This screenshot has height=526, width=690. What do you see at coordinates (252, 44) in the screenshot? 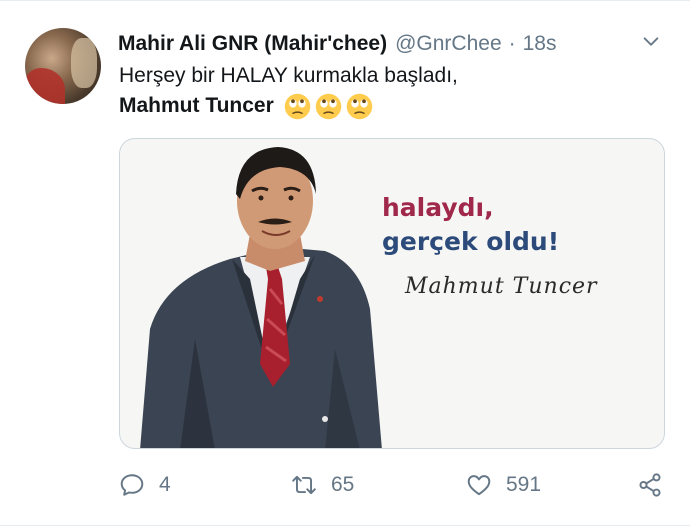
I see `author-name: Mahir Ali GNR (Mahir'chee)` at bounding box center [252, 44].